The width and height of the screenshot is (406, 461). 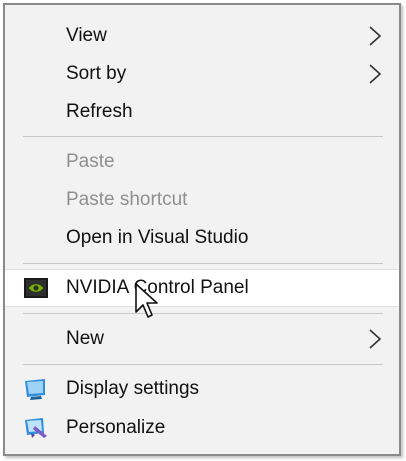 I want to click on menu-item-open-in-visual-studio: Open in Visual Studio, so click(x=202, y=238).